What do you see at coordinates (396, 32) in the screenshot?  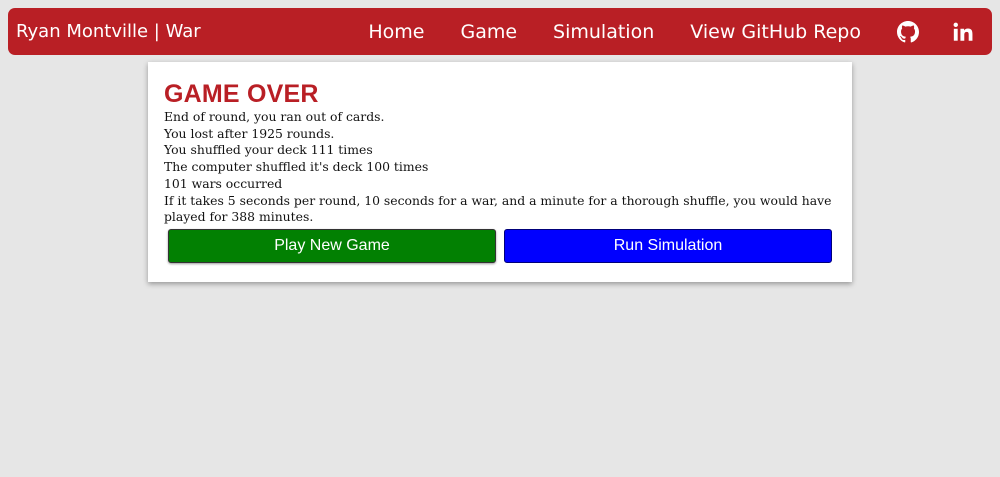 I see `nav-link-home: Home` at bounding box center [396, 32].